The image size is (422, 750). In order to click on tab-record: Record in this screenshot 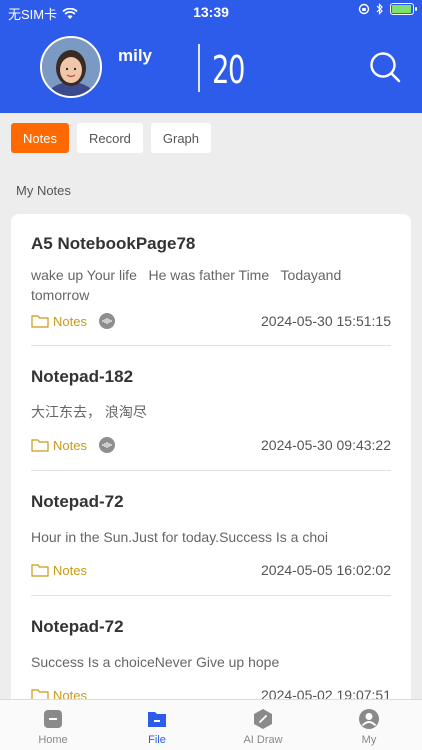, I will do `click(109, 138)`.